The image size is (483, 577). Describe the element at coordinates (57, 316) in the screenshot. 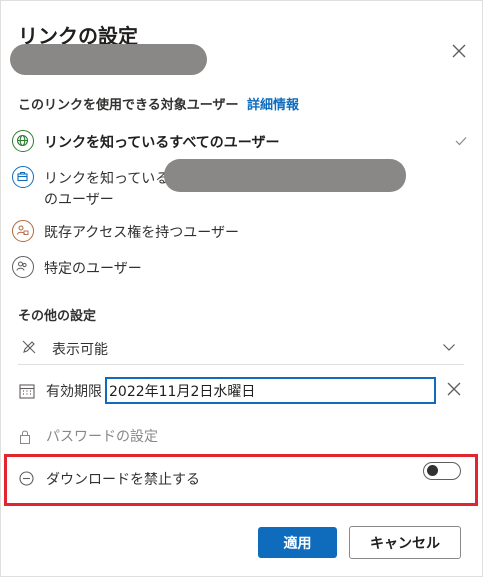

I see `other-settings-heading: その他の設定` at that location.